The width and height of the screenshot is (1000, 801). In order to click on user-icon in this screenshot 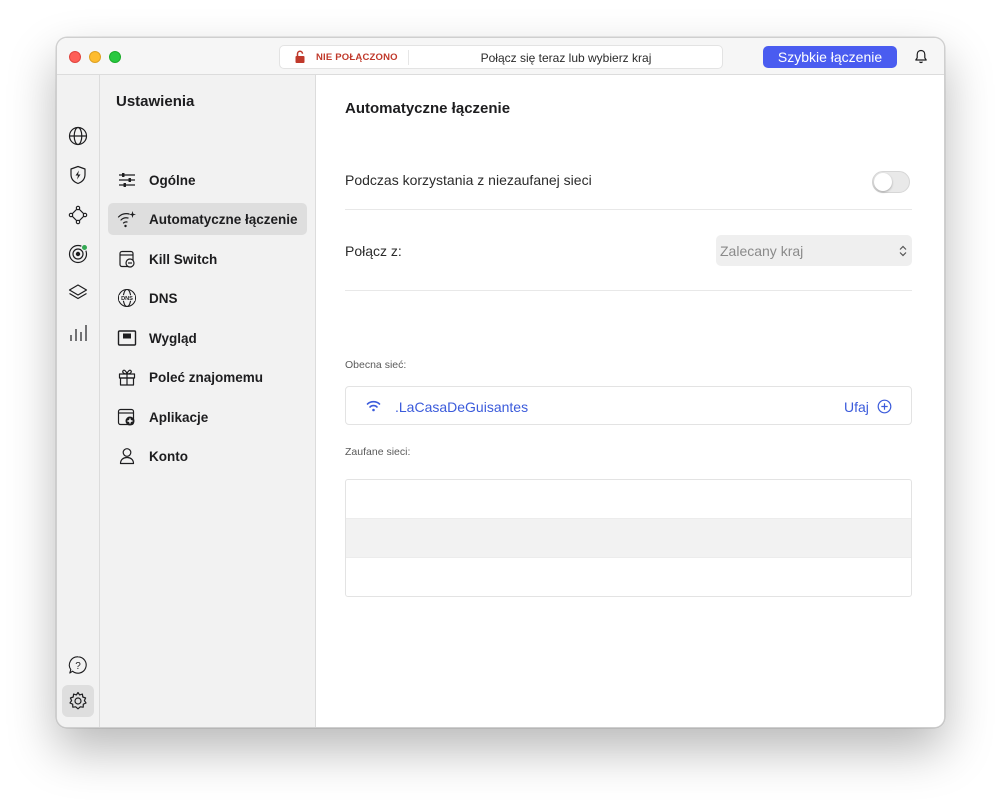, I will do `click(127, 456)`.